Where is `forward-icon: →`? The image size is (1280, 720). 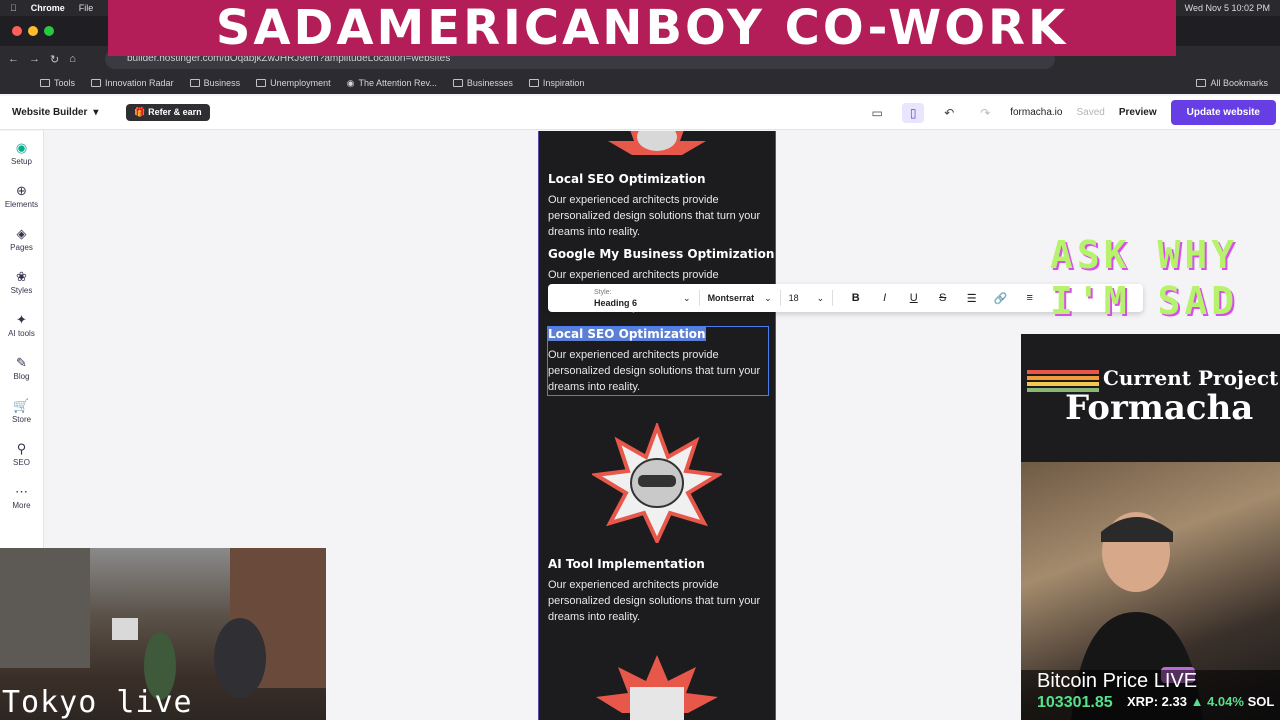 forward-icon: → is located at coordinates (34, 59).